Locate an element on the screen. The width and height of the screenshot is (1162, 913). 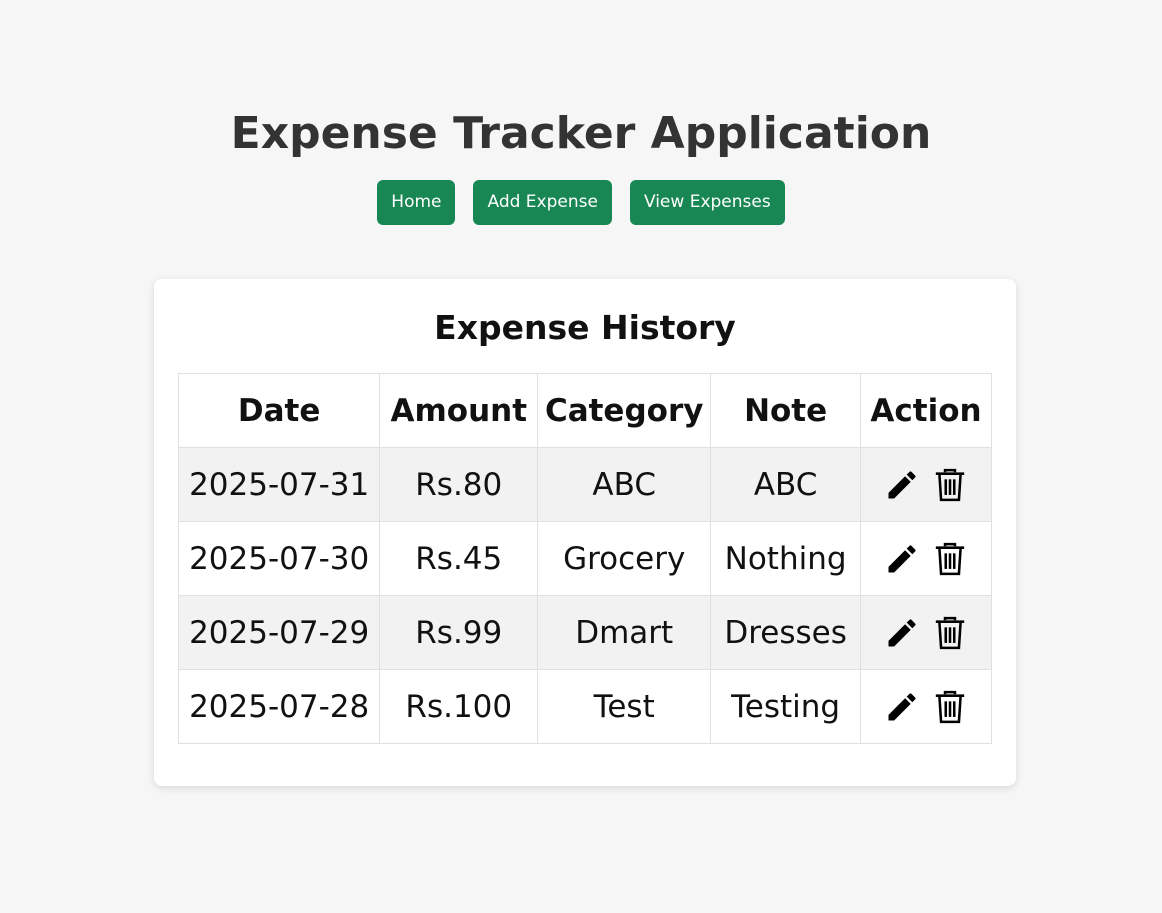
cell-amount: Rs.80 is located at coordinates (459, 484).